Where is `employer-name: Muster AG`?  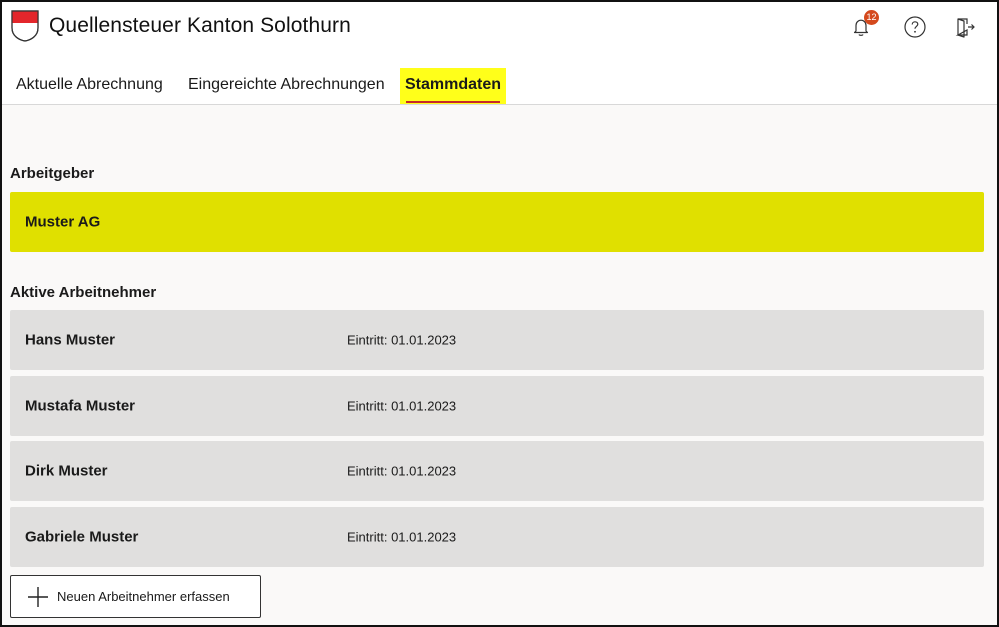 employer-name: Muster AG is located at coordinates (63, 222).